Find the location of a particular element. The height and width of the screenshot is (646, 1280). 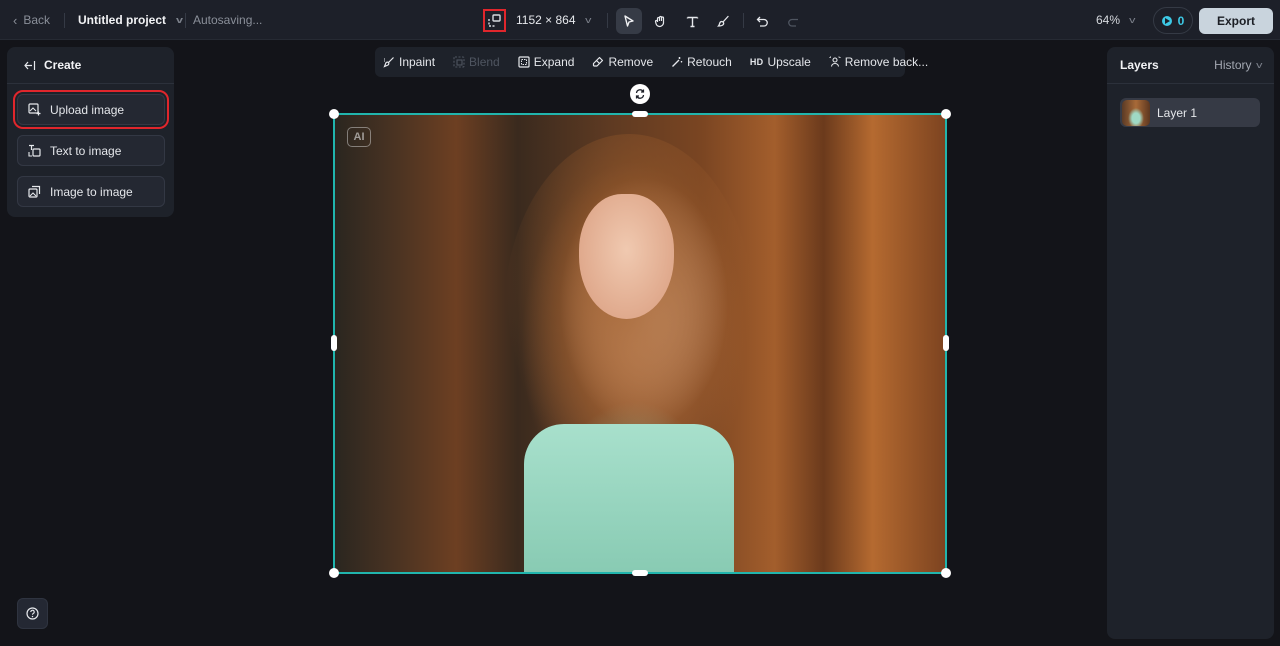

resize-handle-bottom-right is located at coordinates (946, 573).